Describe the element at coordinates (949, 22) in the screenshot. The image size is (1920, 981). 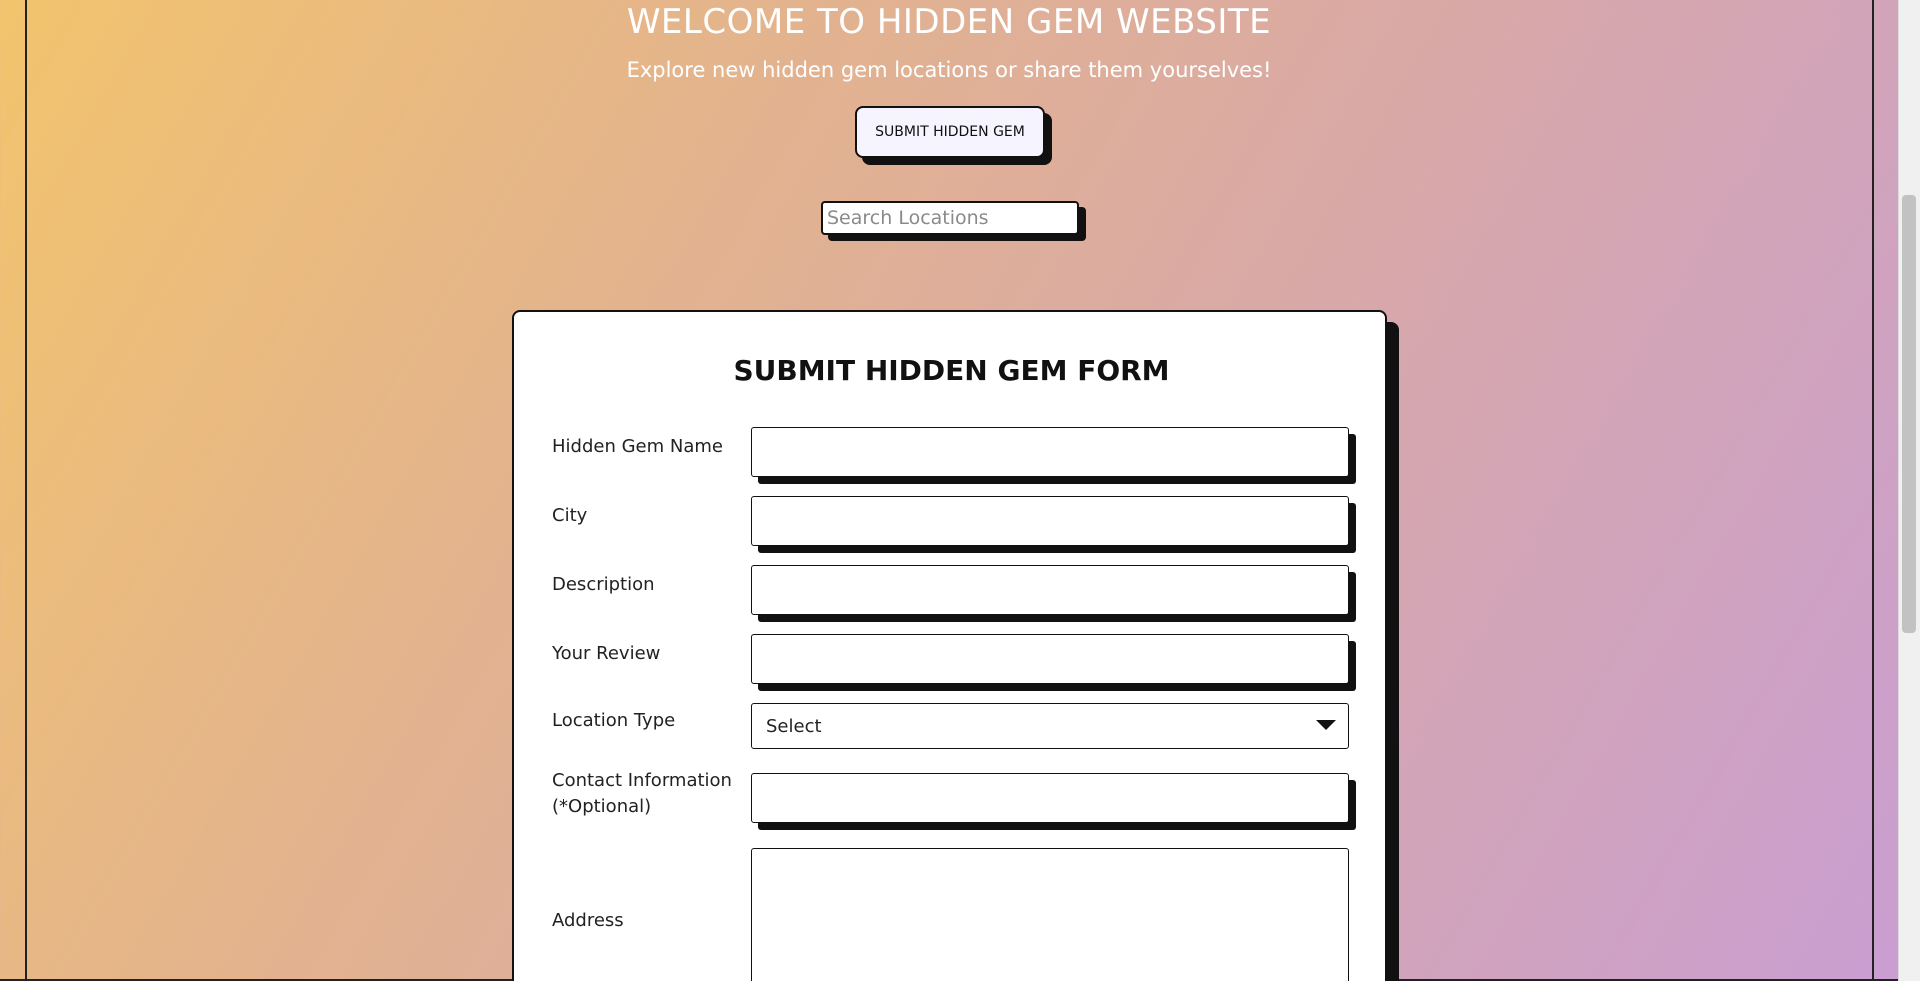
I see `page-title: WELCOME TO HIDDEN GEM WEBSITE` at that location.